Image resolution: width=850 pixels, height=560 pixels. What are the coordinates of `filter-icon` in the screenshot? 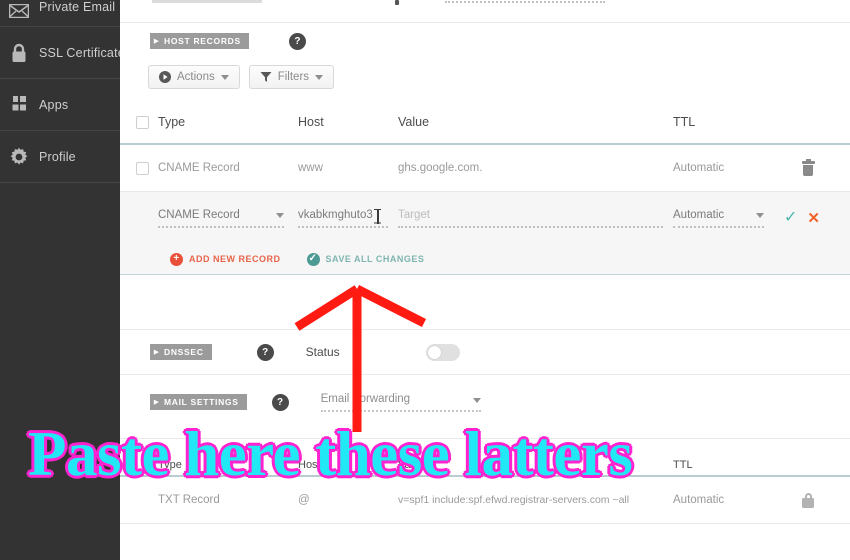 It's located at (266, 77).